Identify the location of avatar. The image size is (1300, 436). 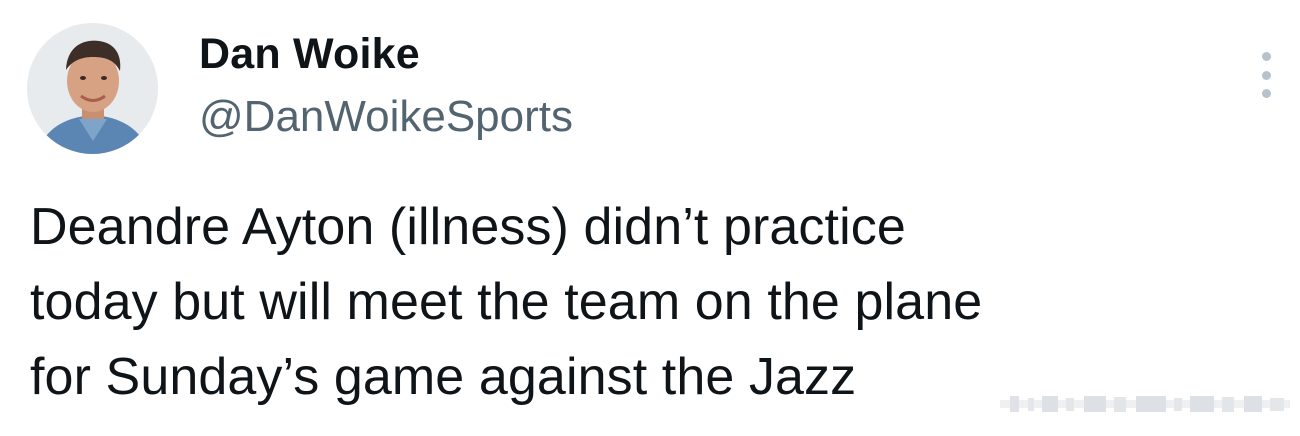
(92, 88).